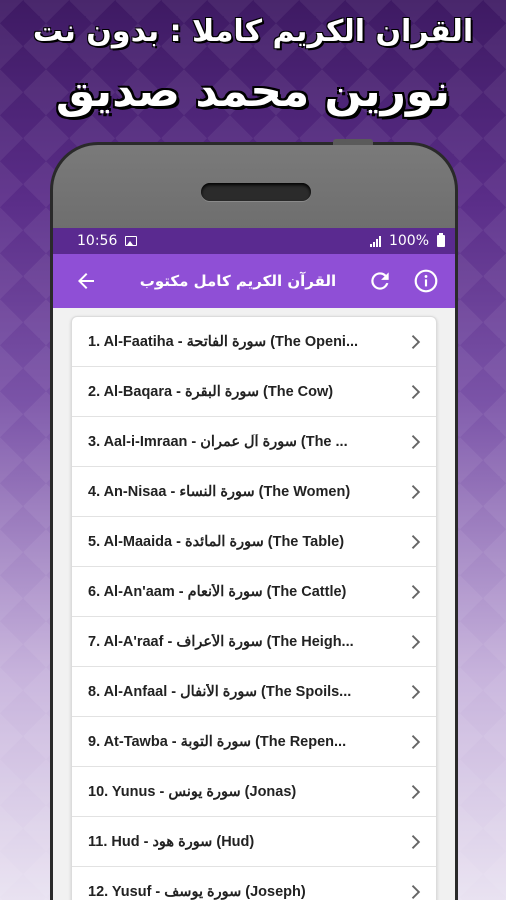  I want to click on battery-icon, so click(441, 240).